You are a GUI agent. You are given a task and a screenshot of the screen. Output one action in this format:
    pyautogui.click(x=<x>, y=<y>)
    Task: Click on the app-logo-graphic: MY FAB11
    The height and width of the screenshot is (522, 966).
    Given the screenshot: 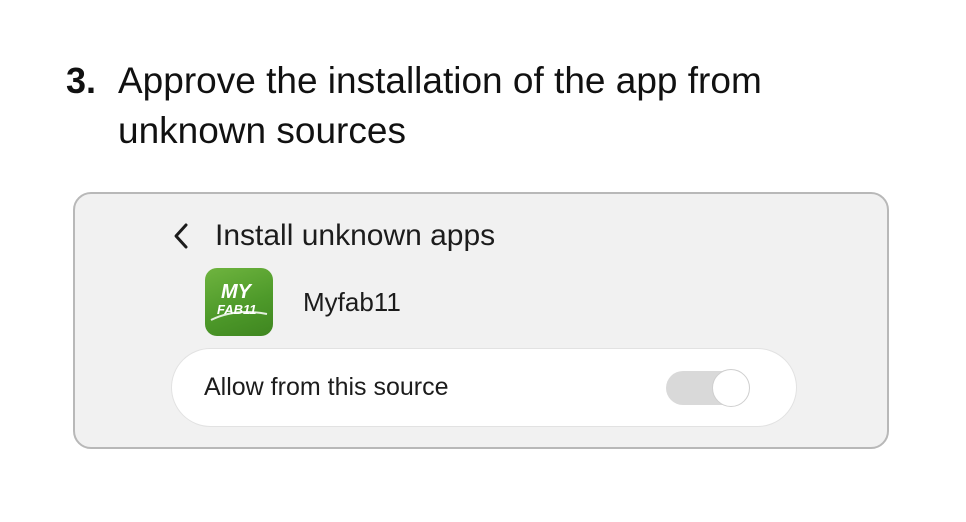 What is the action you would take?
    pyautogui.click(x=239, y=301)
    